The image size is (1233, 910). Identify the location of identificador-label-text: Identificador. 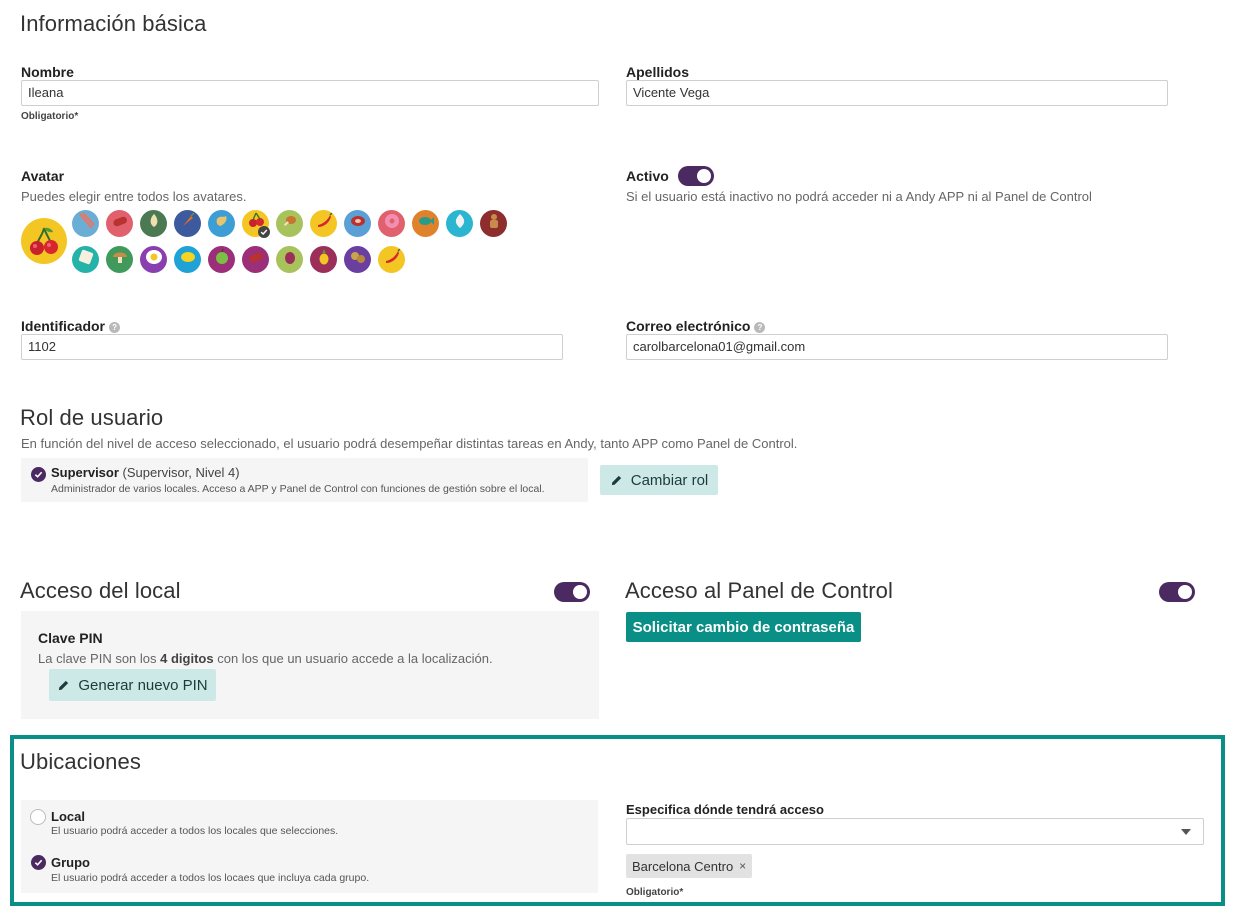
(63, 326).